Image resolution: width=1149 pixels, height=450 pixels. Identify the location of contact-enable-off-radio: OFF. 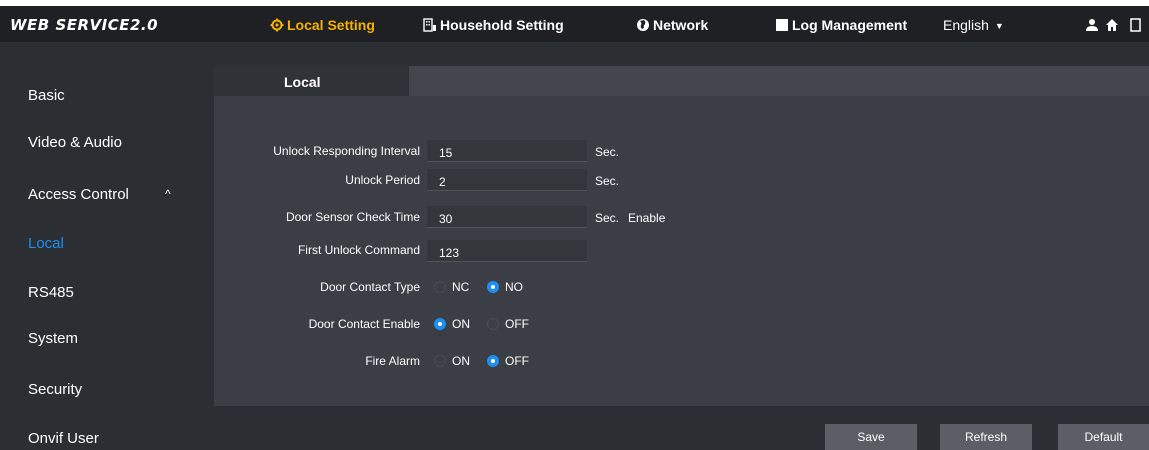
(508, 324).